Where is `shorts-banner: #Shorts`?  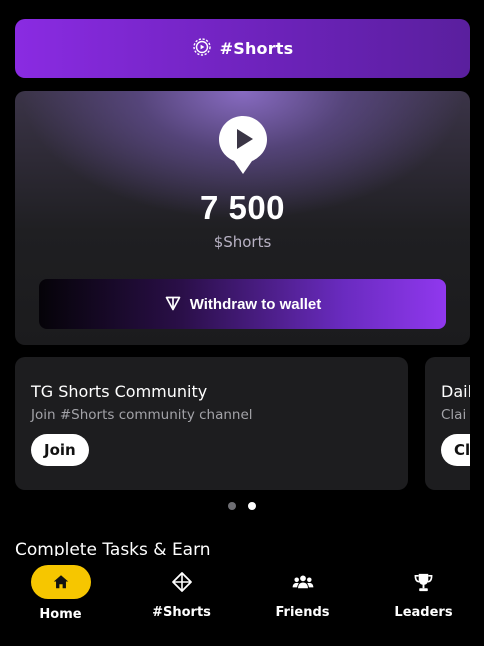
shorts-banner: #Shorts is located at coordinates (242, 48).